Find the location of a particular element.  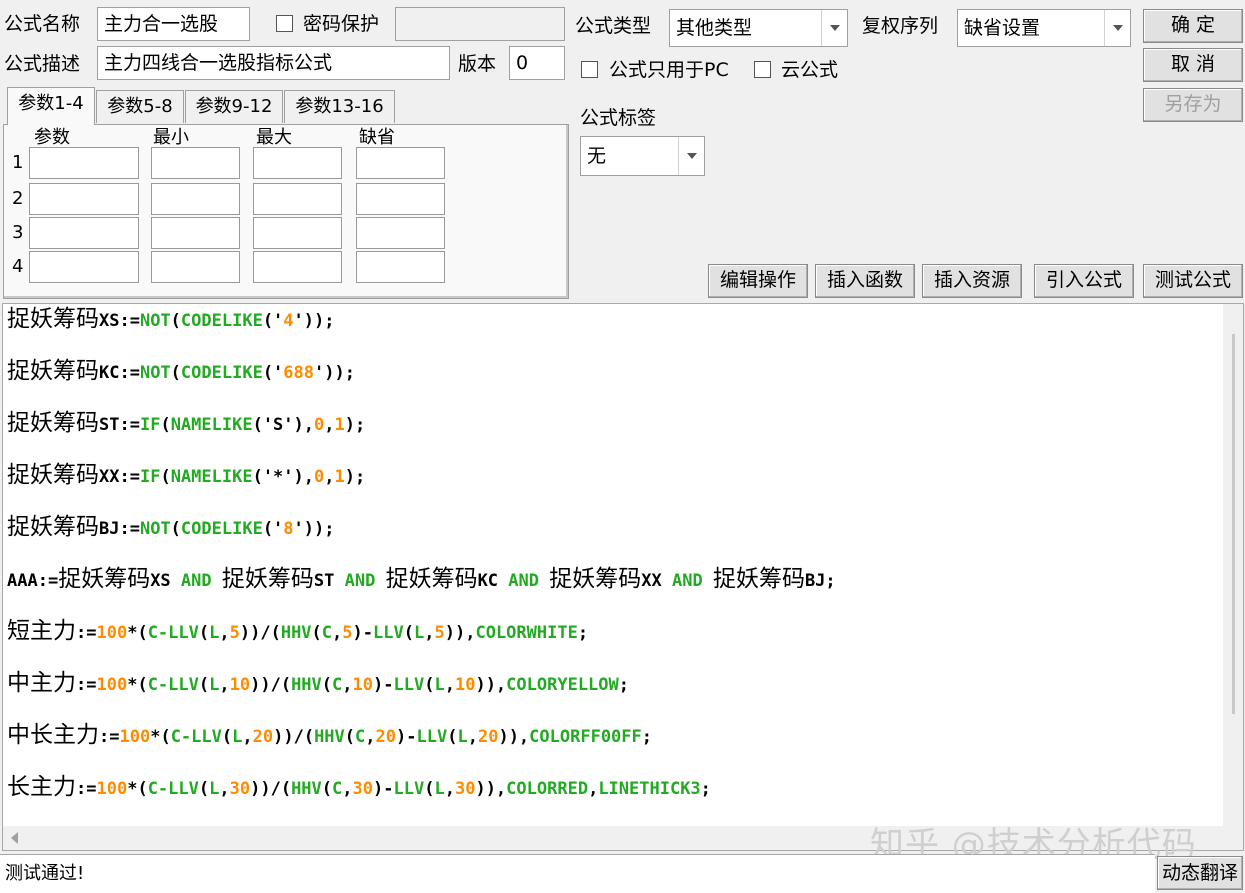

tab-params-13-16: 参数13-16 is located at coordinates (339, 106).